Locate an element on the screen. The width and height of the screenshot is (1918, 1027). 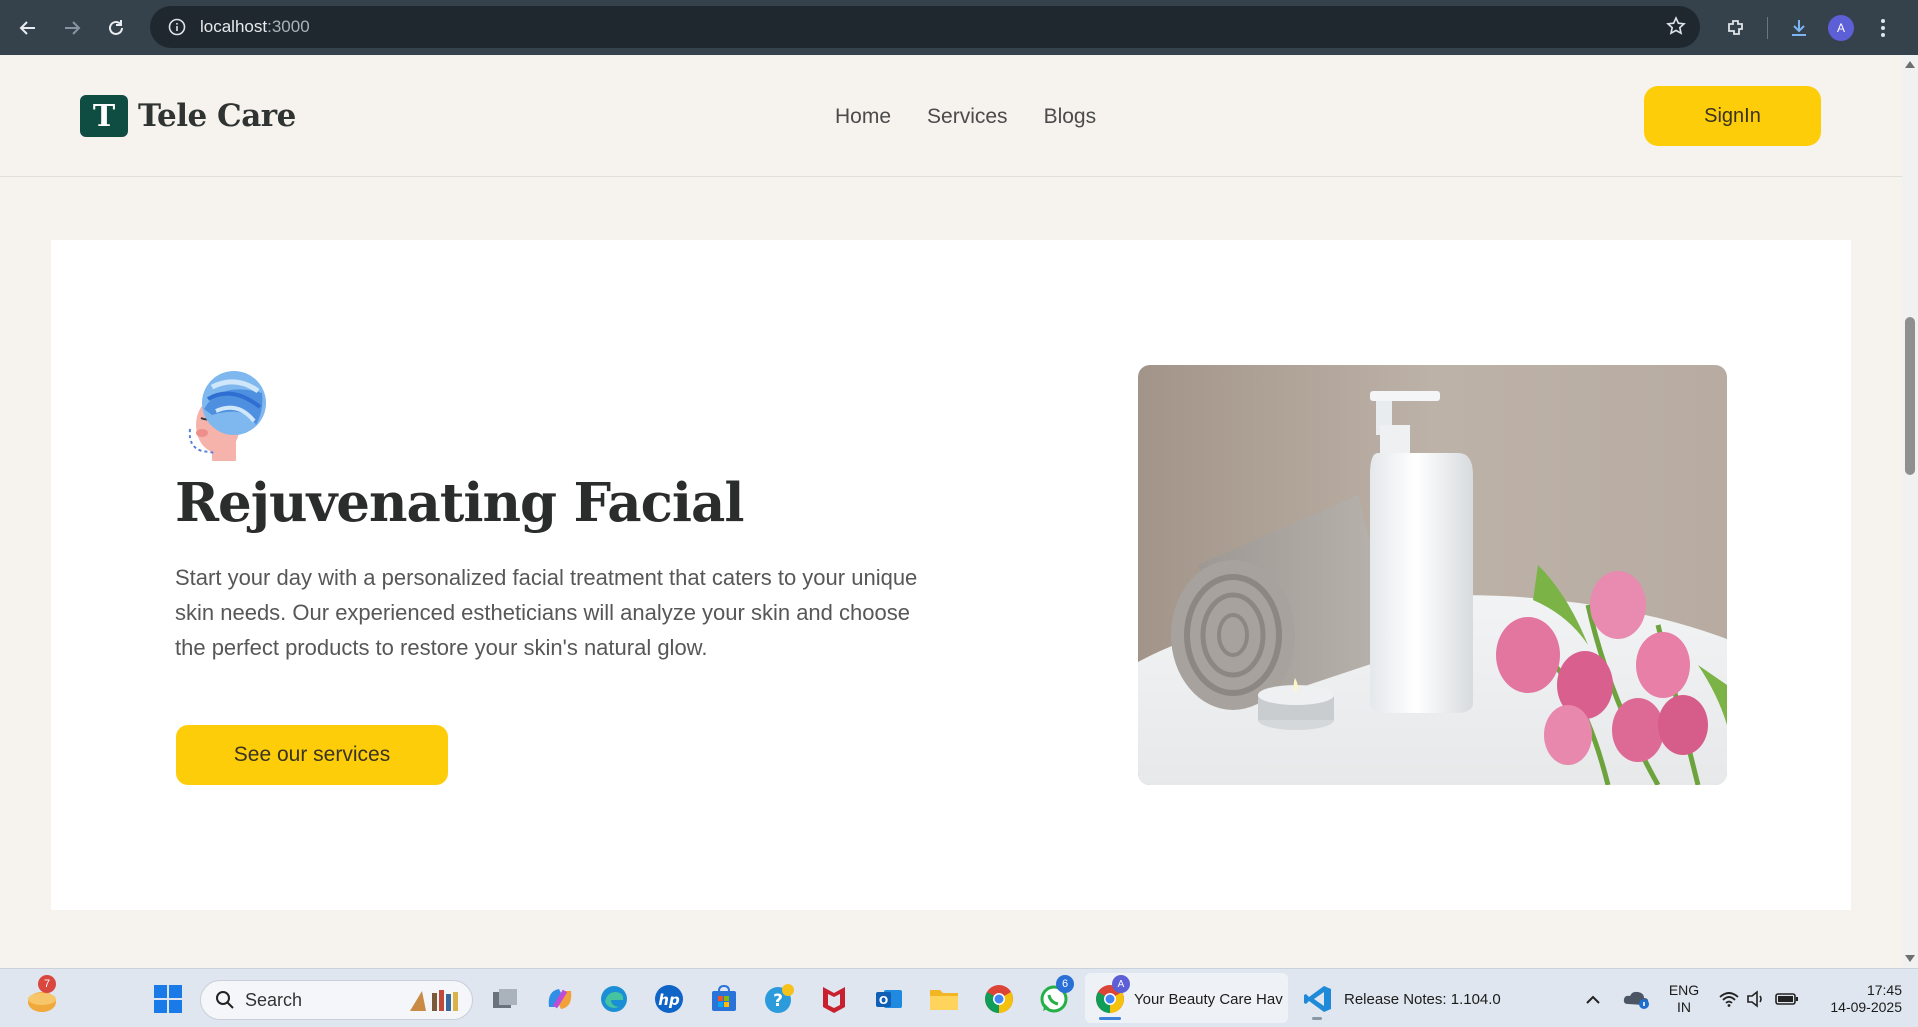
store-icon is located at coordinates (724, 999).